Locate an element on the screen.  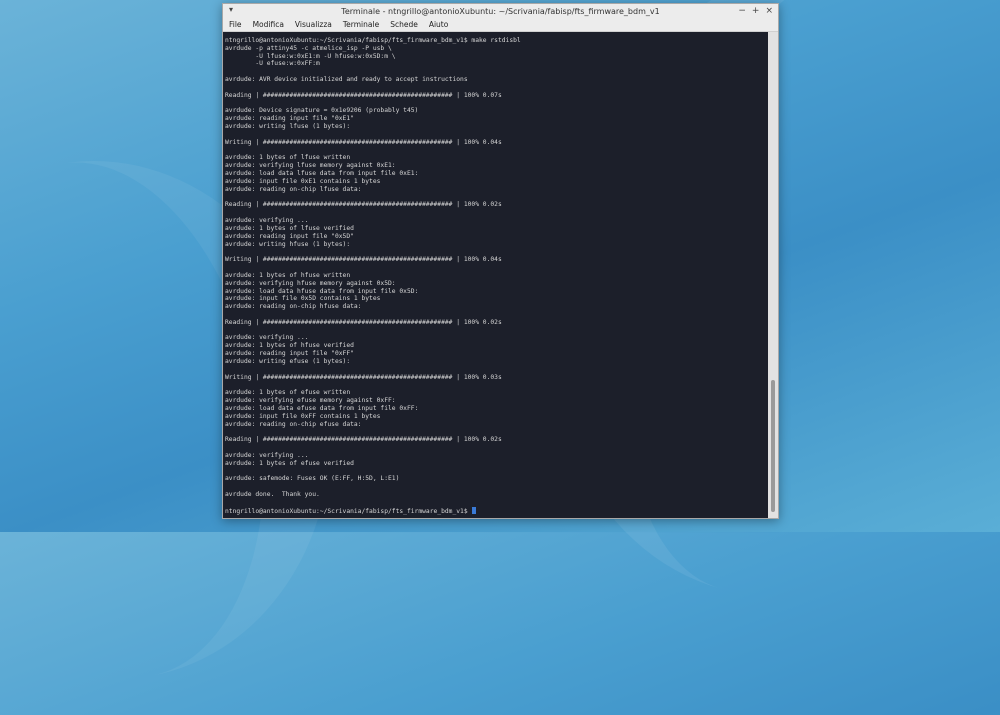
terminal-line: -U efuse:w:0xFF:m is located at coordinates (496, 64).